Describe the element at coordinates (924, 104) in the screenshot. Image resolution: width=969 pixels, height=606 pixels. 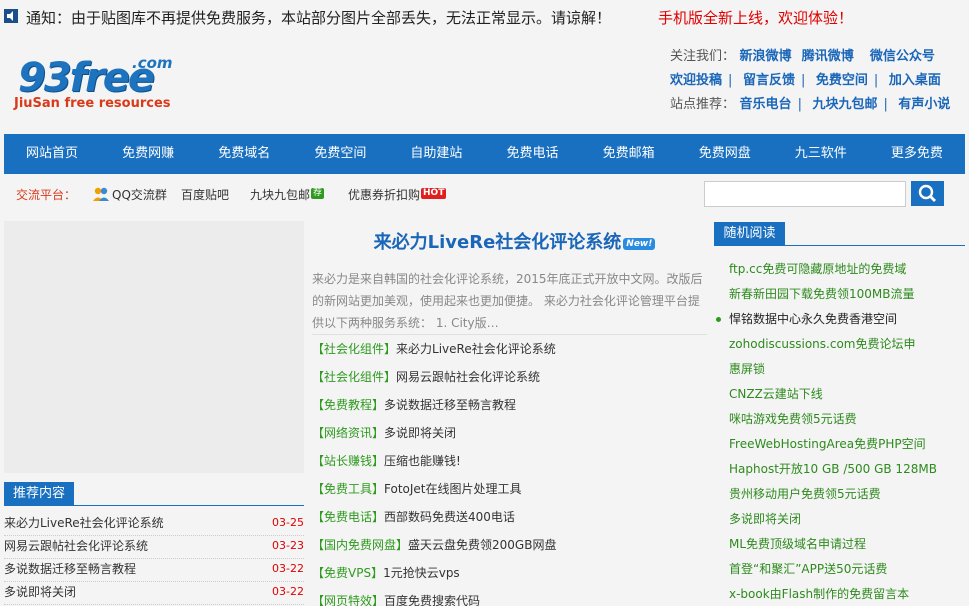
I see `link-audio-novel: 有声小说` at that location.